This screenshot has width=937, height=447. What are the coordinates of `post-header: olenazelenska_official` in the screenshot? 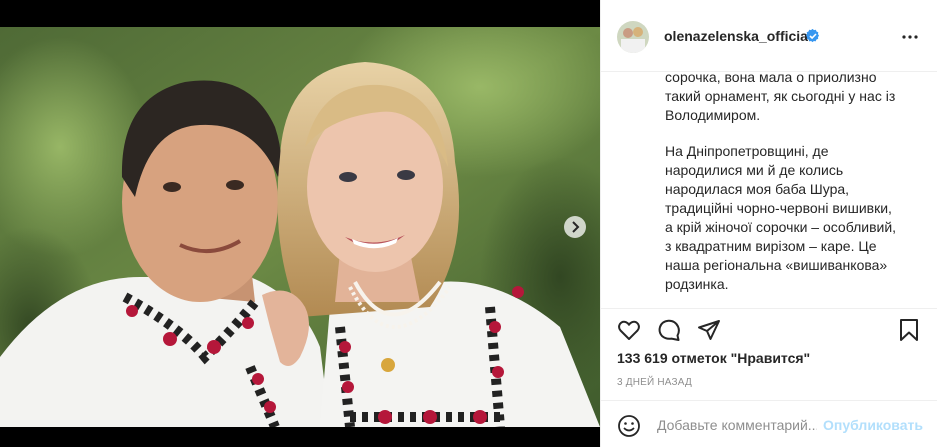 It's located at (769, 36).